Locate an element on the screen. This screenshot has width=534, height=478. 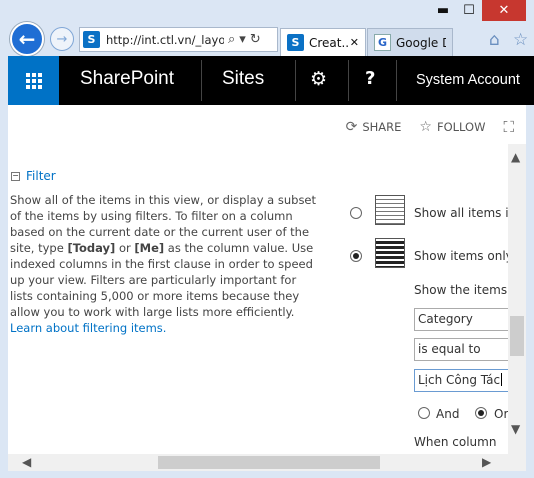
filter-section-header: − Filter is located at coordinates (33, 176).